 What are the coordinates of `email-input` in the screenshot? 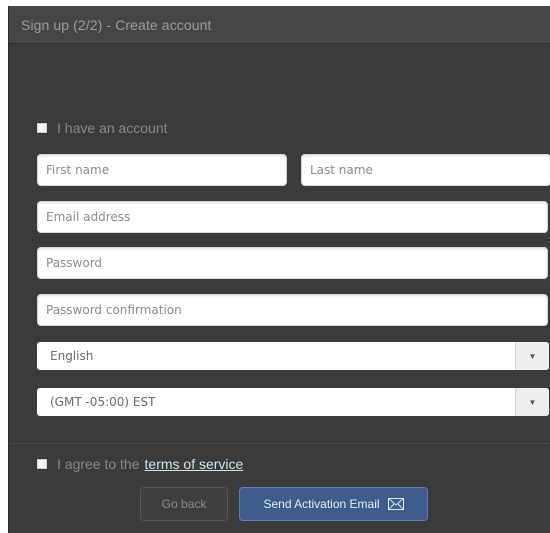 It's located at (292, 217).